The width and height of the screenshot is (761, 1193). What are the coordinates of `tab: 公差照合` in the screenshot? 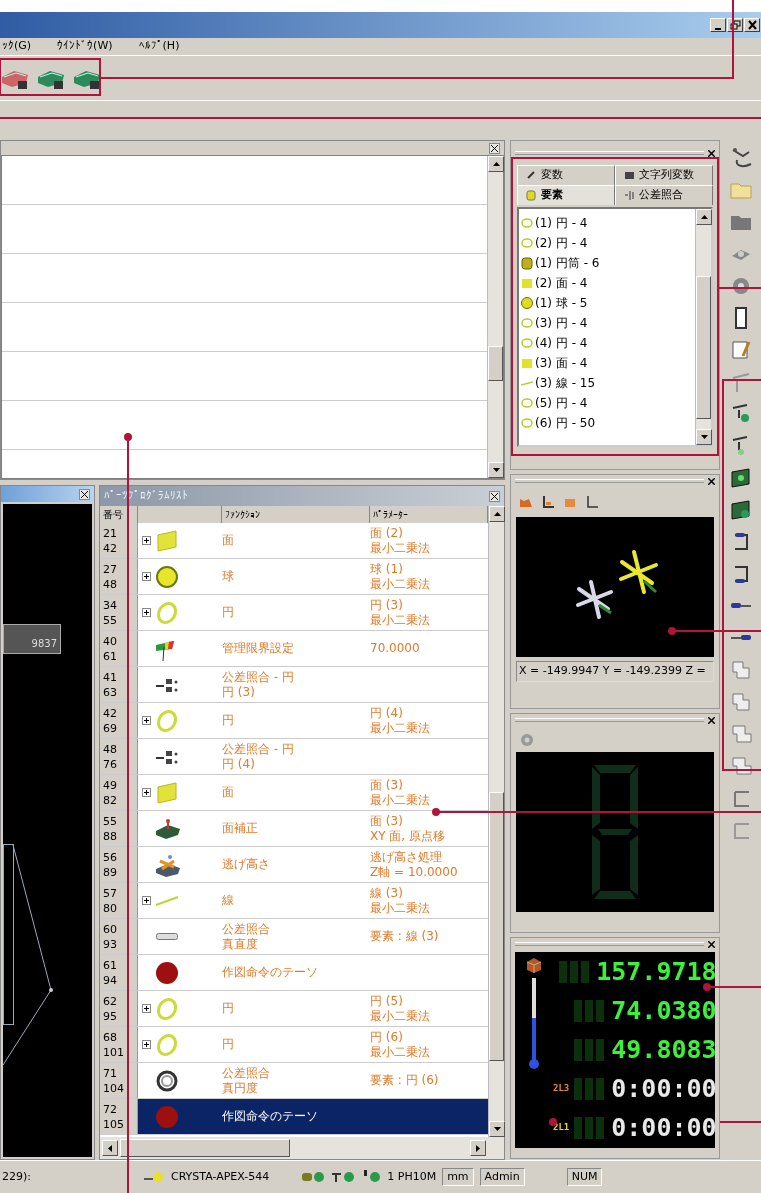 It's located at (664, 195).